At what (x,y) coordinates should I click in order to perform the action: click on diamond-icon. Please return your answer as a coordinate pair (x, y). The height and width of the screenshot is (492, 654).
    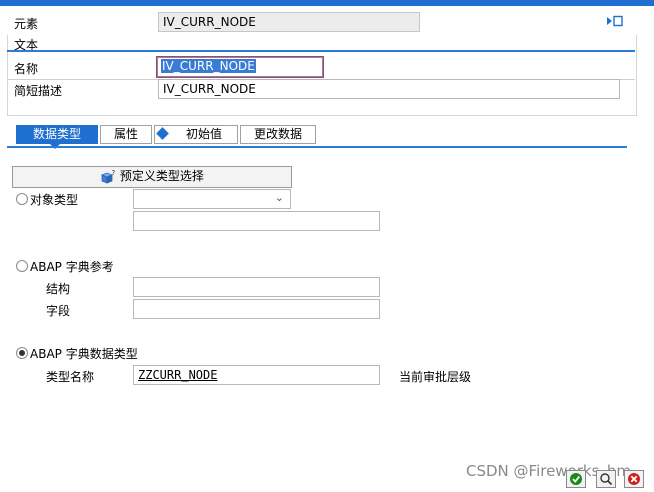
    Looking at the image, I should click on (162, 133).